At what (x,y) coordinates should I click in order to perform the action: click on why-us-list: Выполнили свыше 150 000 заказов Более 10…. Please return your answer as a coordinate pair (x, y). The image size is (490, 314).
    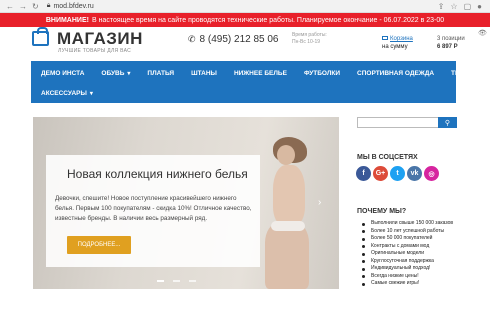
    Looking at the image, I should click on (416, 254).